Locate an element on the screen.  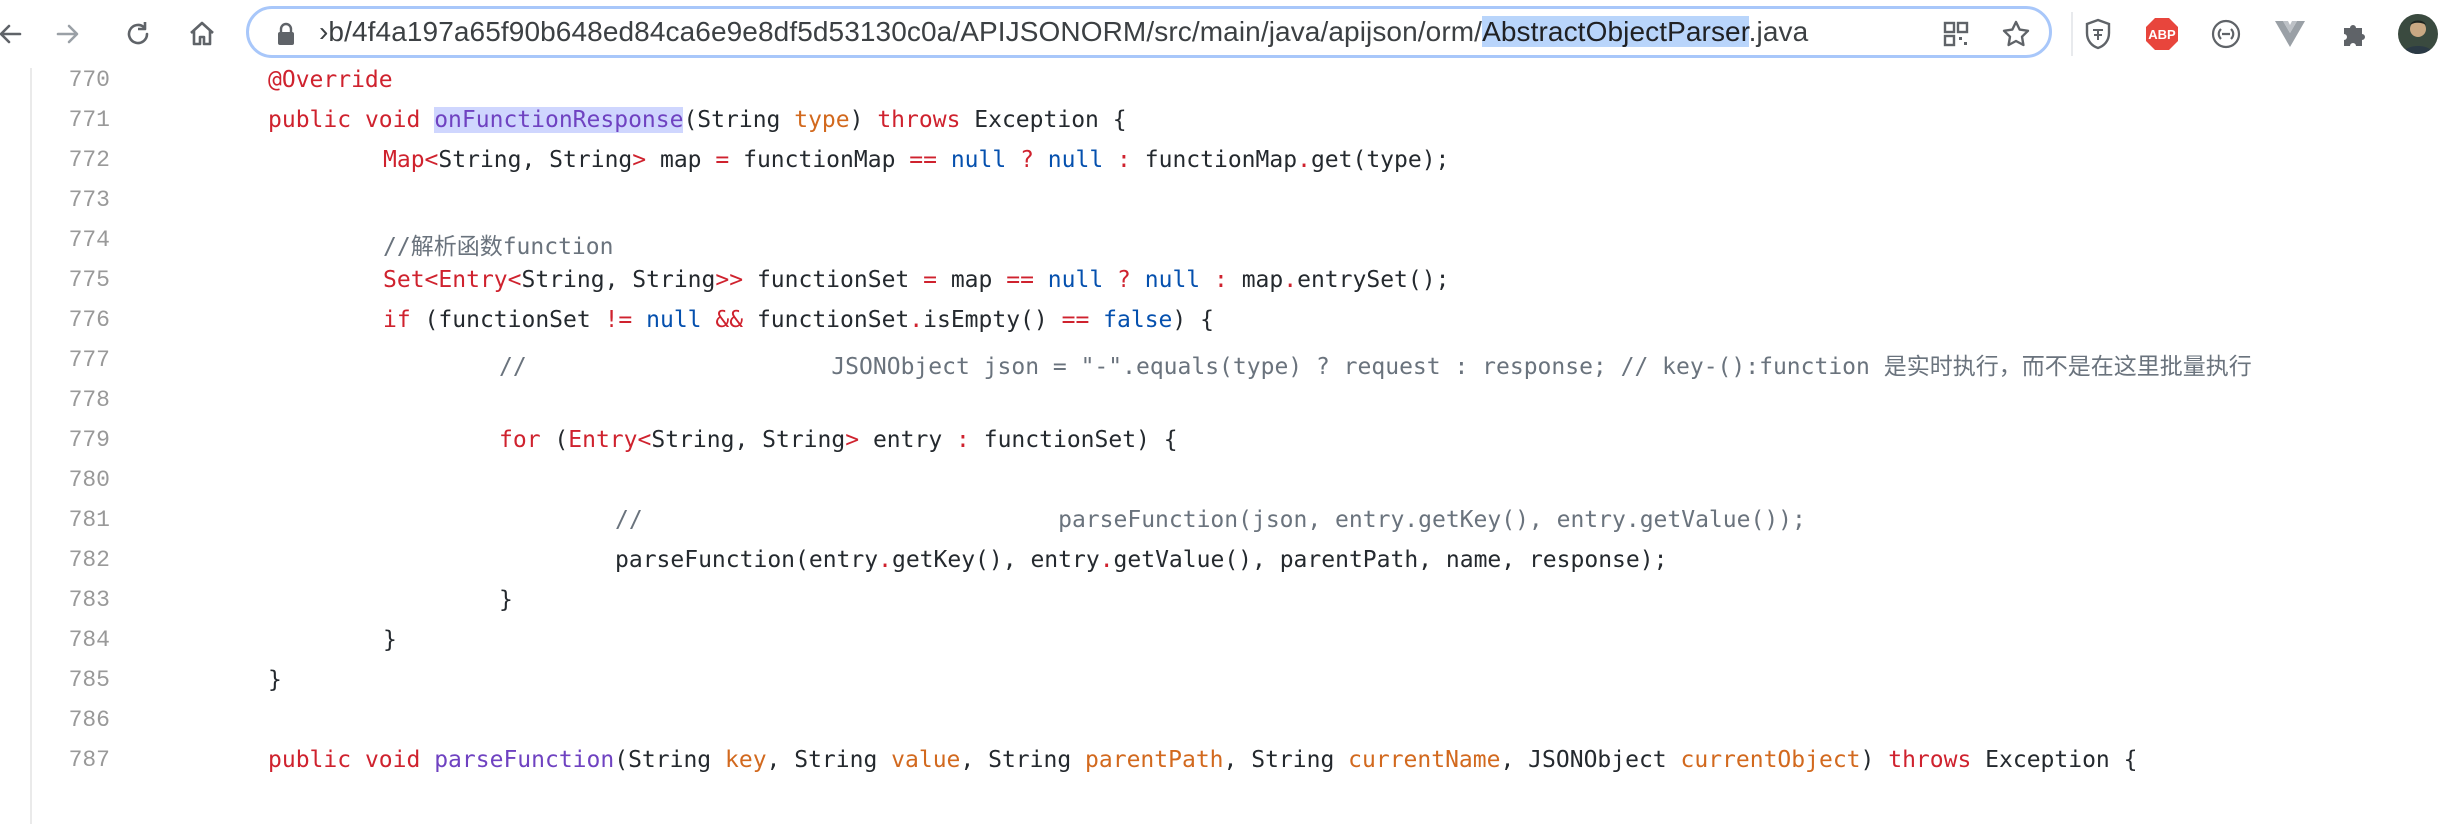
forward-arrow-icon is located at coordinates (68, 34).